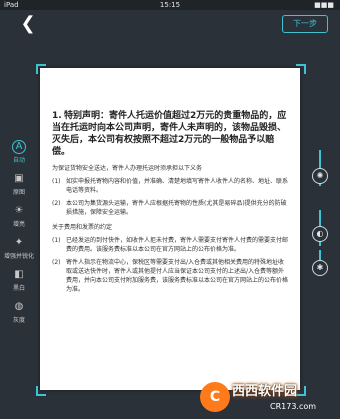 This screenshot has width=340, height=419. Describe the element at coordinates (41, 391) in the screenshot. I see `crop-handle-bottom-left` at that location.